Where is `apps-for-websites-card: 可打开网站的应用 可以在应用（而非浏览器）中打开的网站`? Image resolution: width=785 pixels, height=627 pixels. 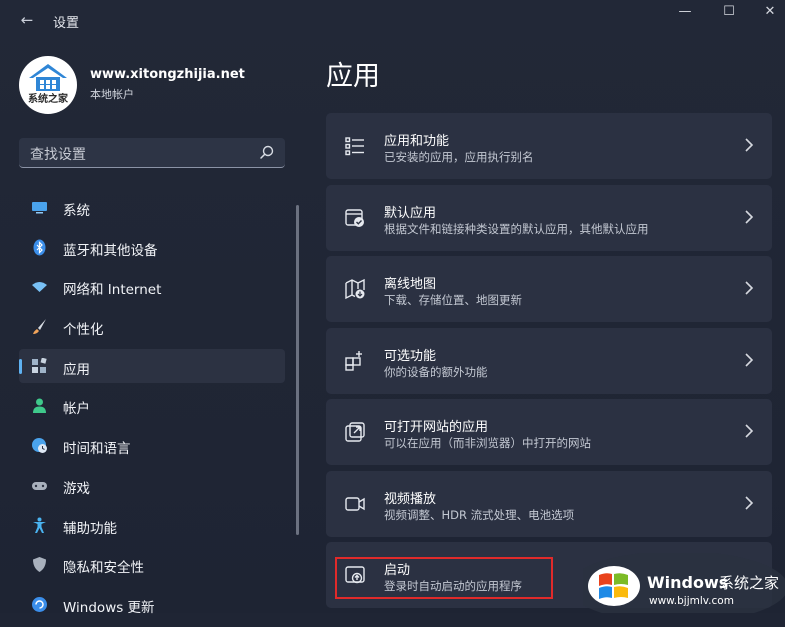
apps-for-websites-card: 可打开网站的应用 可以在应用（而非浏览器）中打开的网站 is located at coordinates (549, 432).